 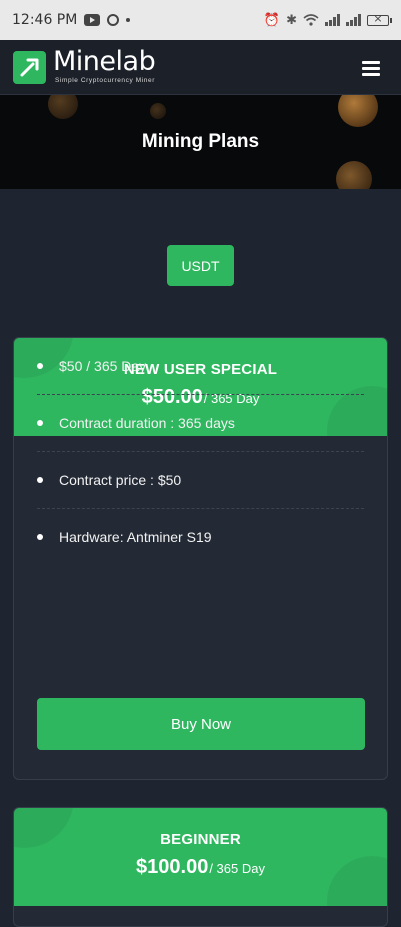 What do you see at coordinates (103, 366) in the screenshot?
I see `plan-feature-text: $50 / 365 Day` at bounding box center [103, 366].